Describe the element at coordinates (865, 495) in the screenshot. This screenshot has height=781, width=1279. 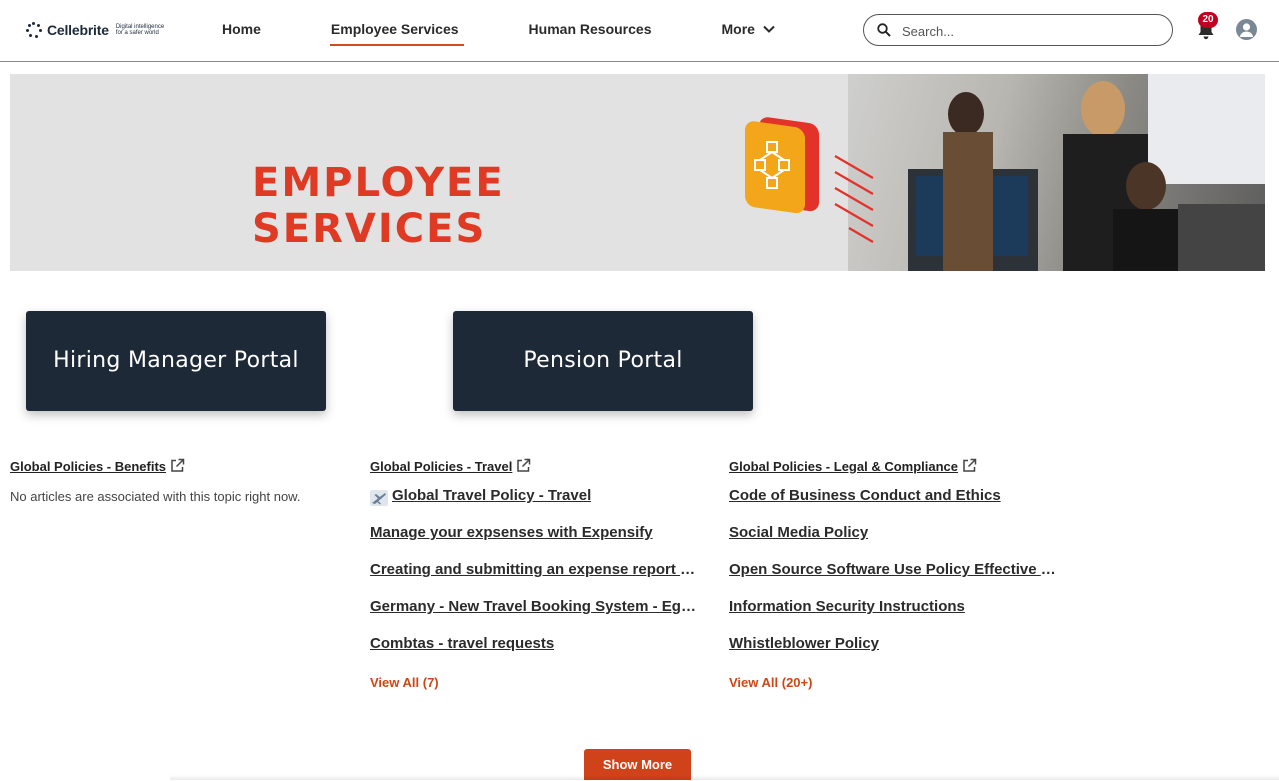
I see `article-link: Code of Business Conduct and Ethics` at that location.